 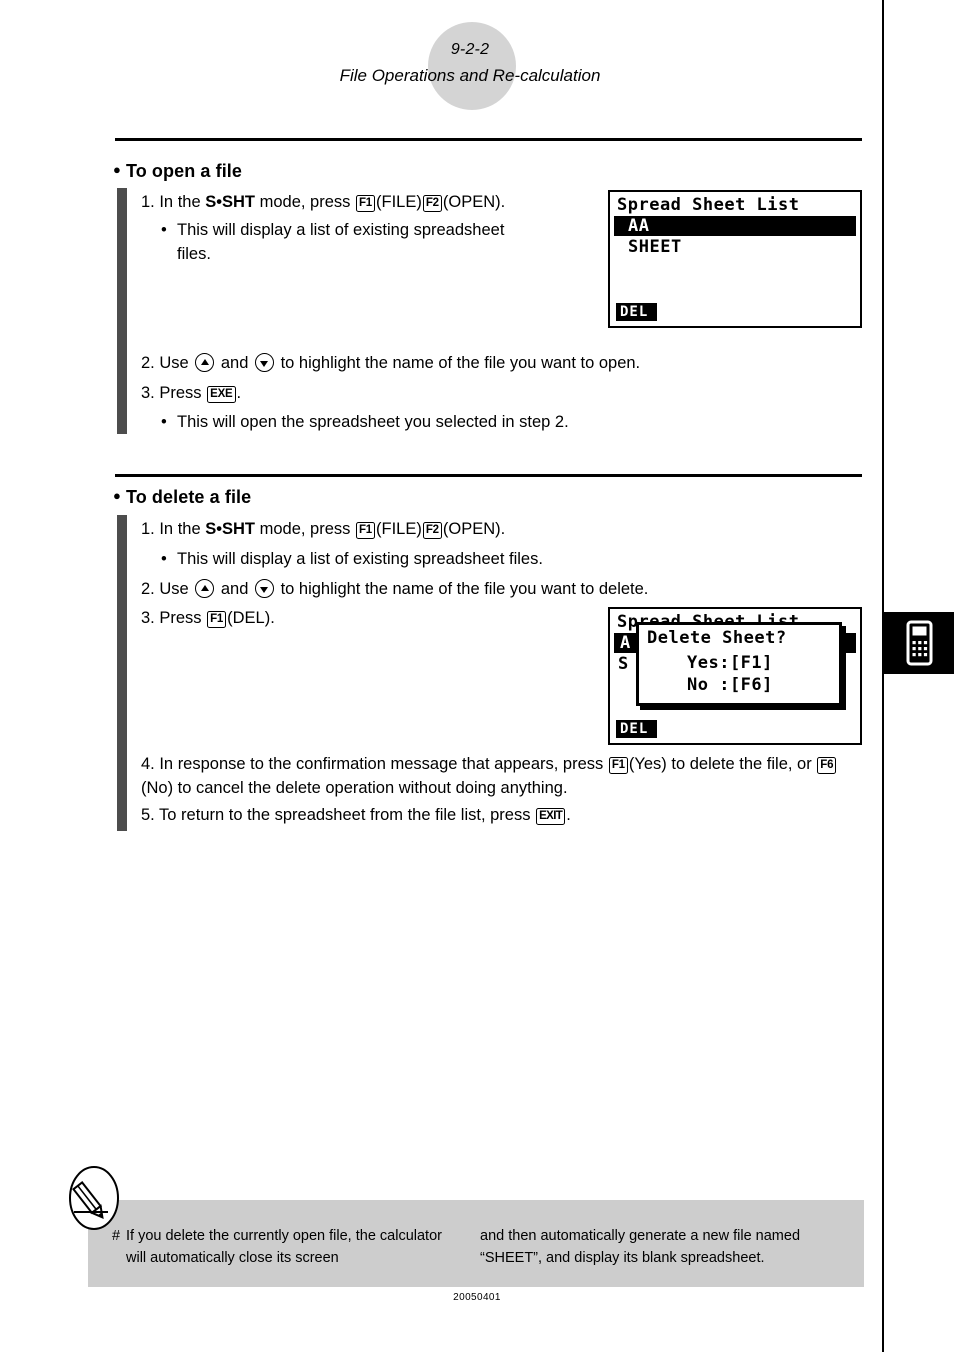 I want to click on section-heading-open-file-label: To open a file, so click(x=184, y=171).